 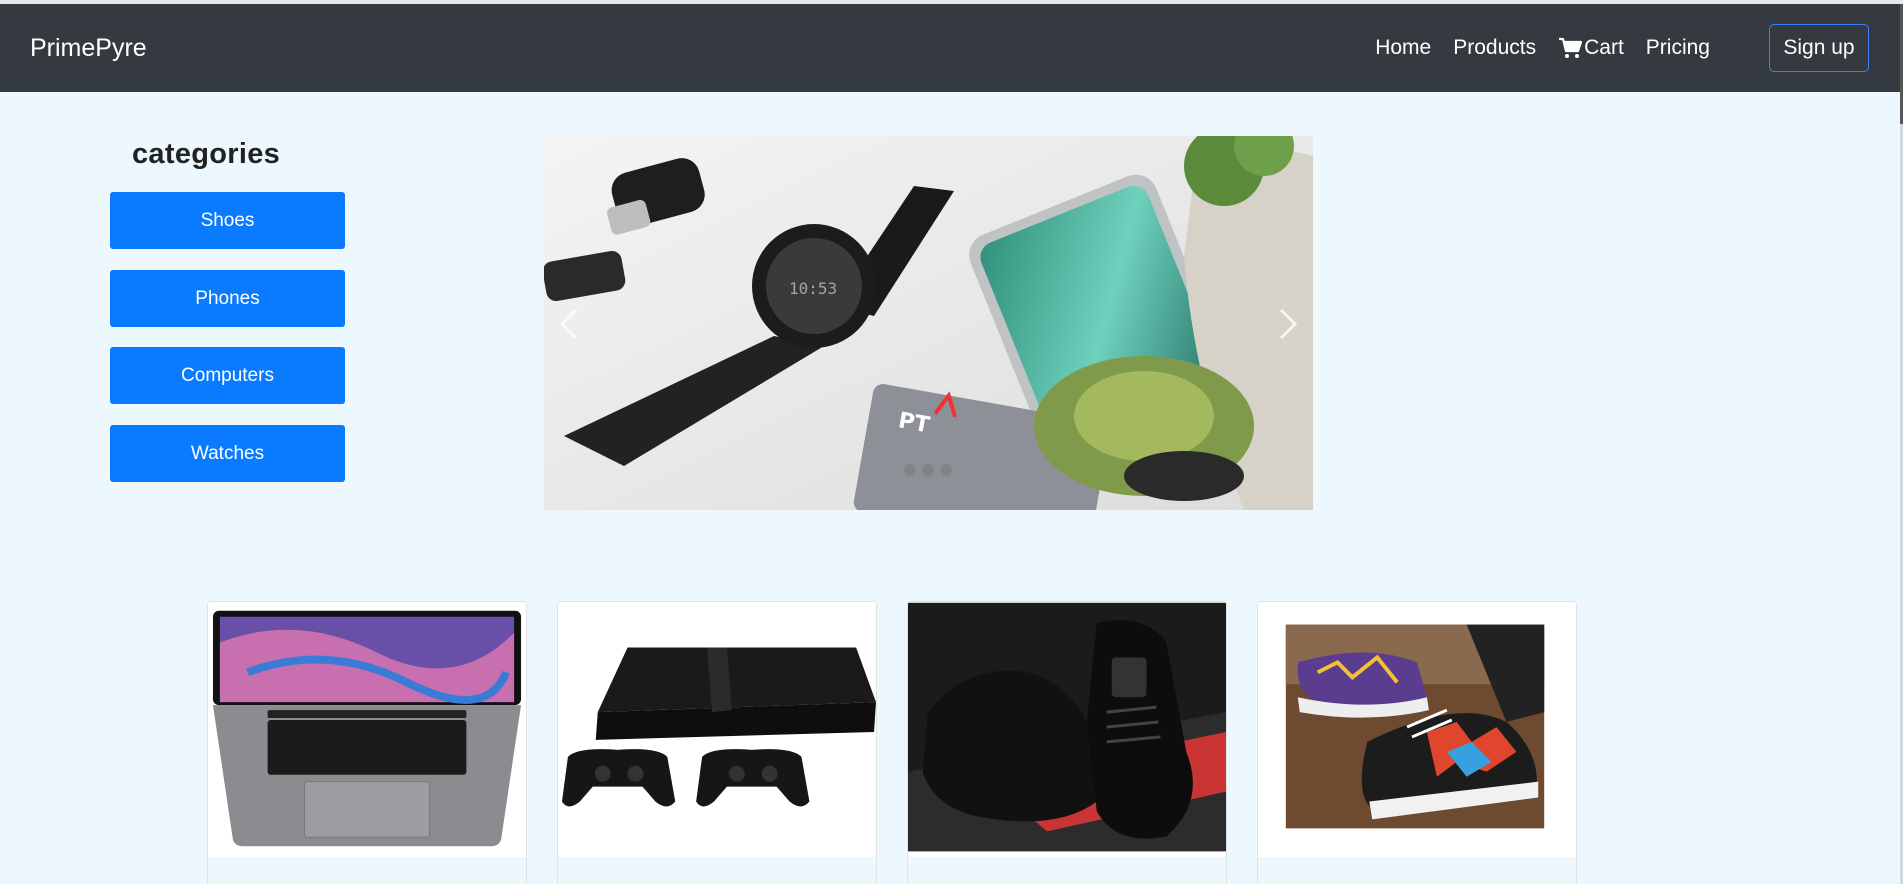 What do you see at coordinates (1604, 47) in the screenshot?
I see `nav-cart-label: Cart` at bounding box center [1604, 47].